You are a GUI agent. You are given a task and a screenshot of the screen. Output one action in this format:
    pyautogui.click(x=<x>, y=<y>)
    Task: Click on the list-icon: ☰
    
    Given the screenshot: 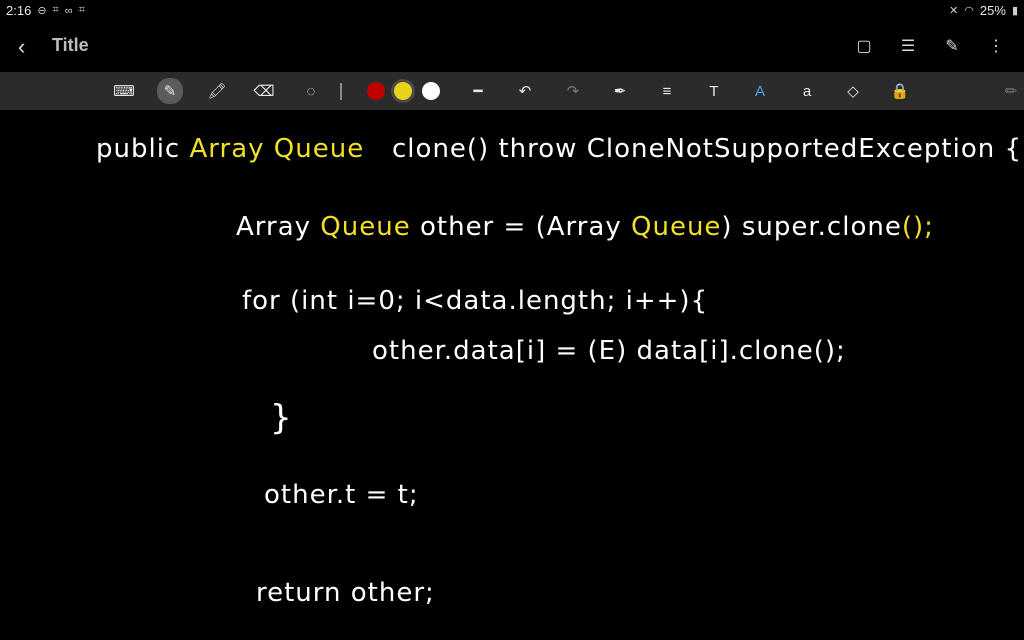 What is the action you would take?
    pyautogui.click(x=908, y=46)
    